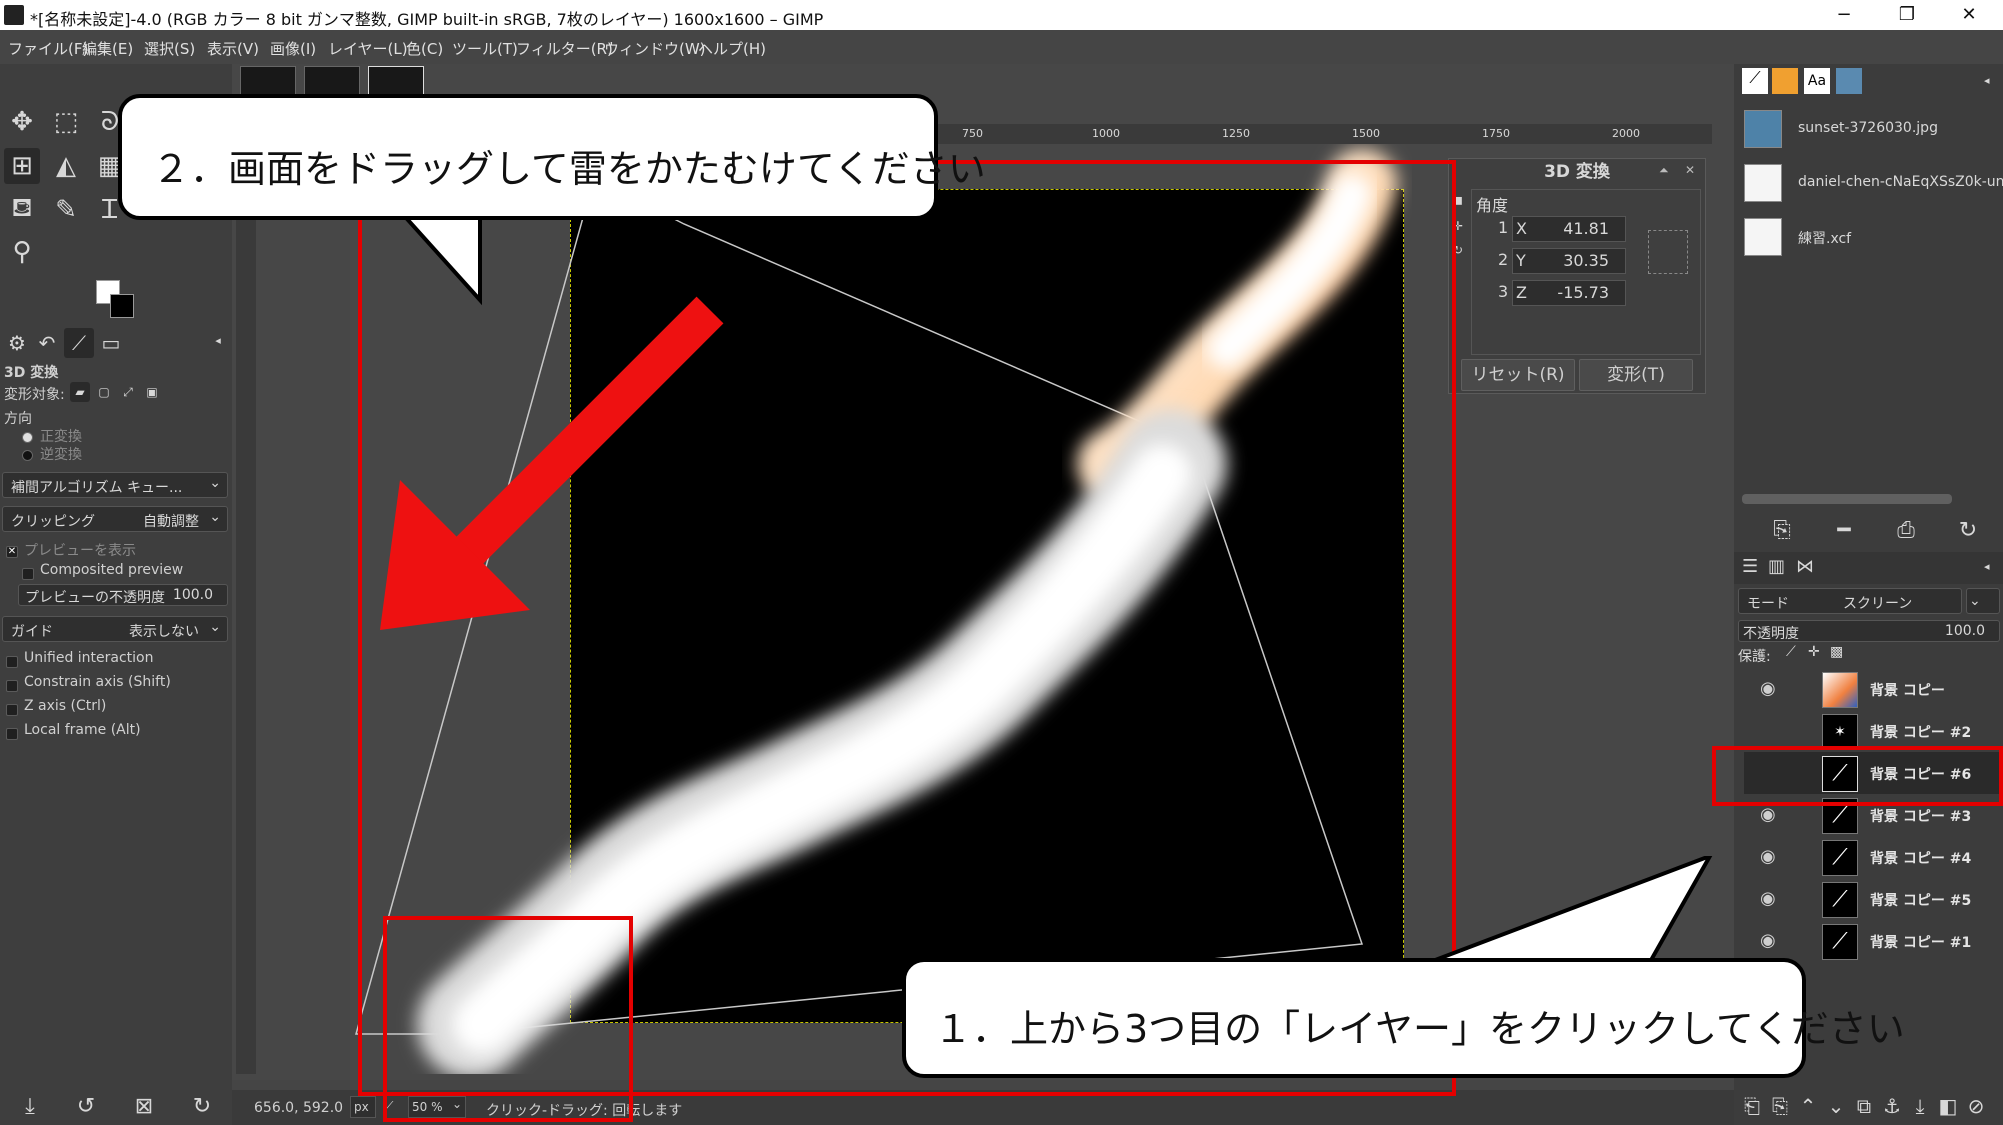 The width and height of the screenshot is (2003, 1125). What do you see at coordinates (169, 48) in the screenshot?
I see `menu-select: 選択(S)` at bounding box center [169, 48].